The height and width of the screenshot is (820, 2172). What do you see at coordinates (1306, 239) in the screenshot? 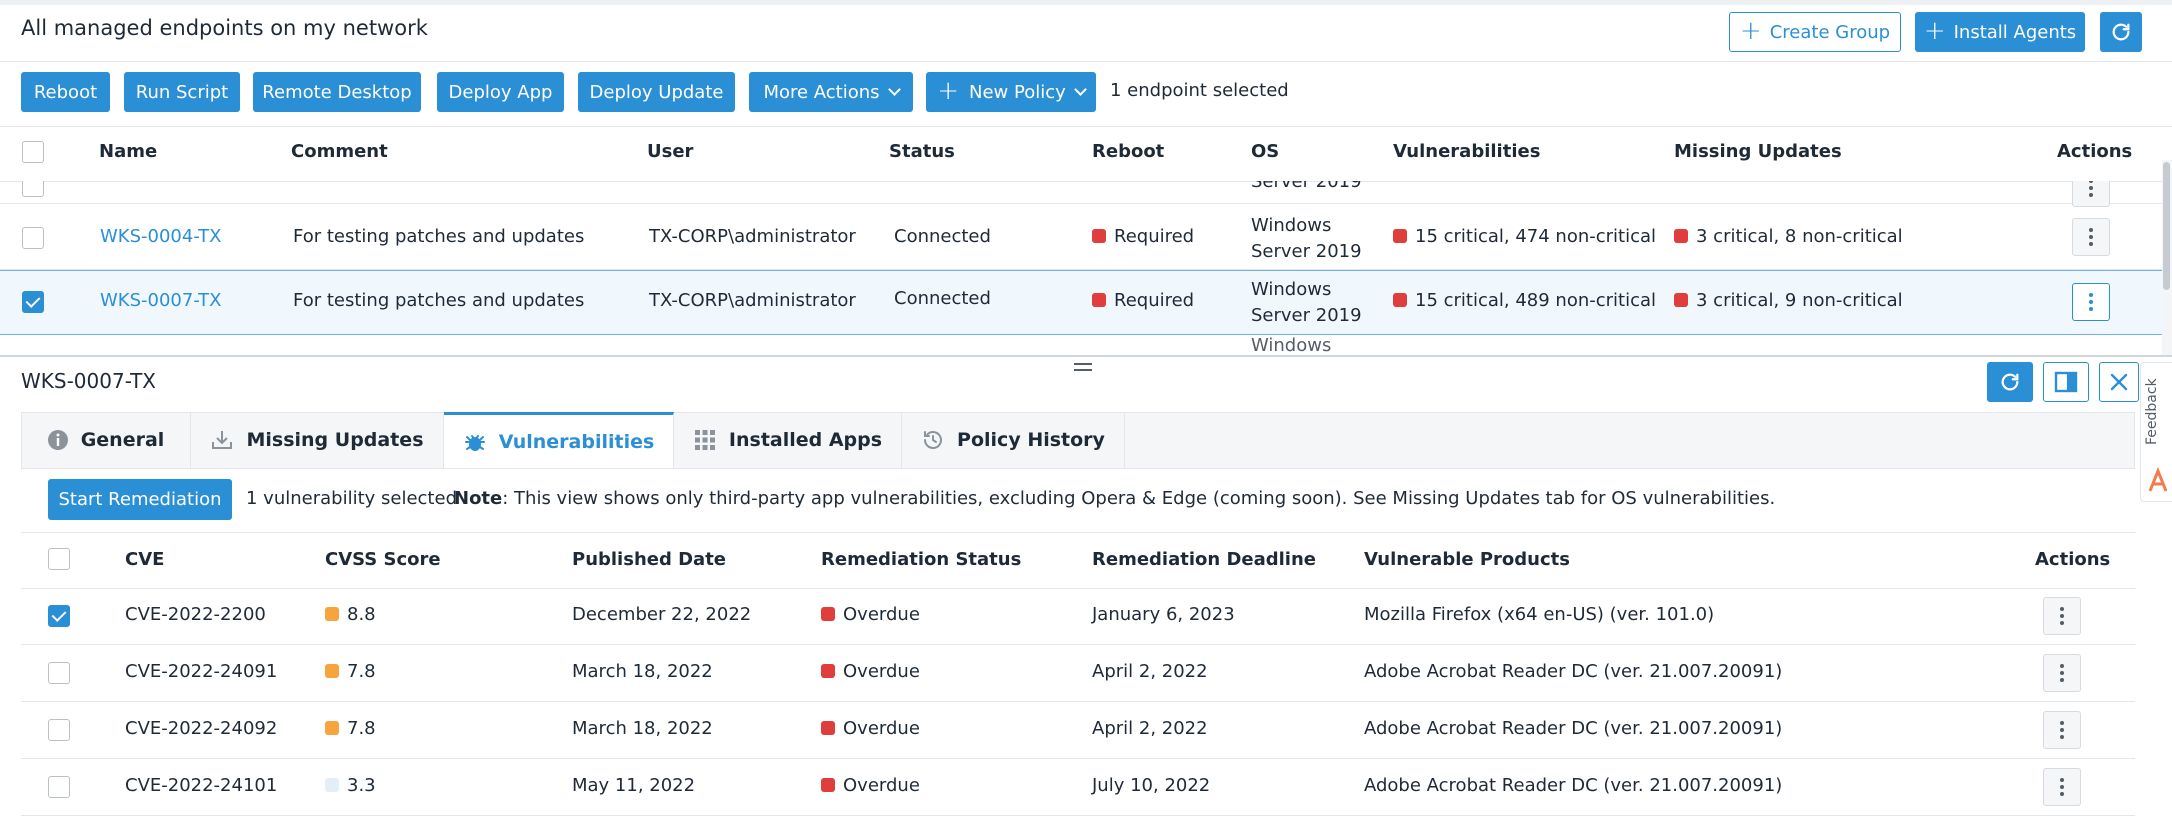
I see `os-cell: Windows Server 2019` at bounding box center [1306, 239].